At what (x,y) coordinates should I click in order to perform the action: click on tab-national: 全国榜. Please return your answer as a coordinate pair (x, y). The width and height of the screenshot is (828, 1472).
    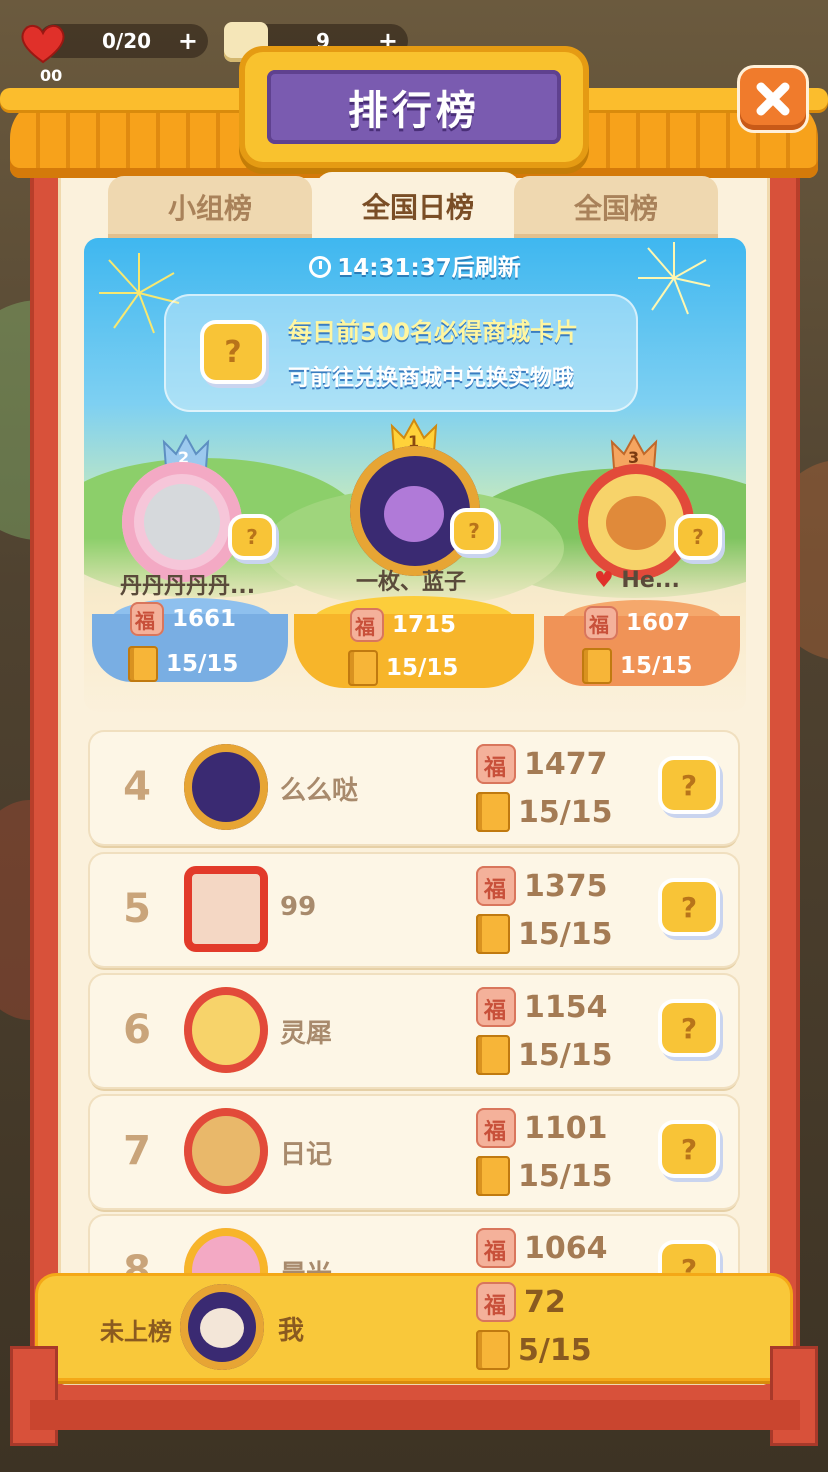
    Looking at the image, I should click on (616, 207).